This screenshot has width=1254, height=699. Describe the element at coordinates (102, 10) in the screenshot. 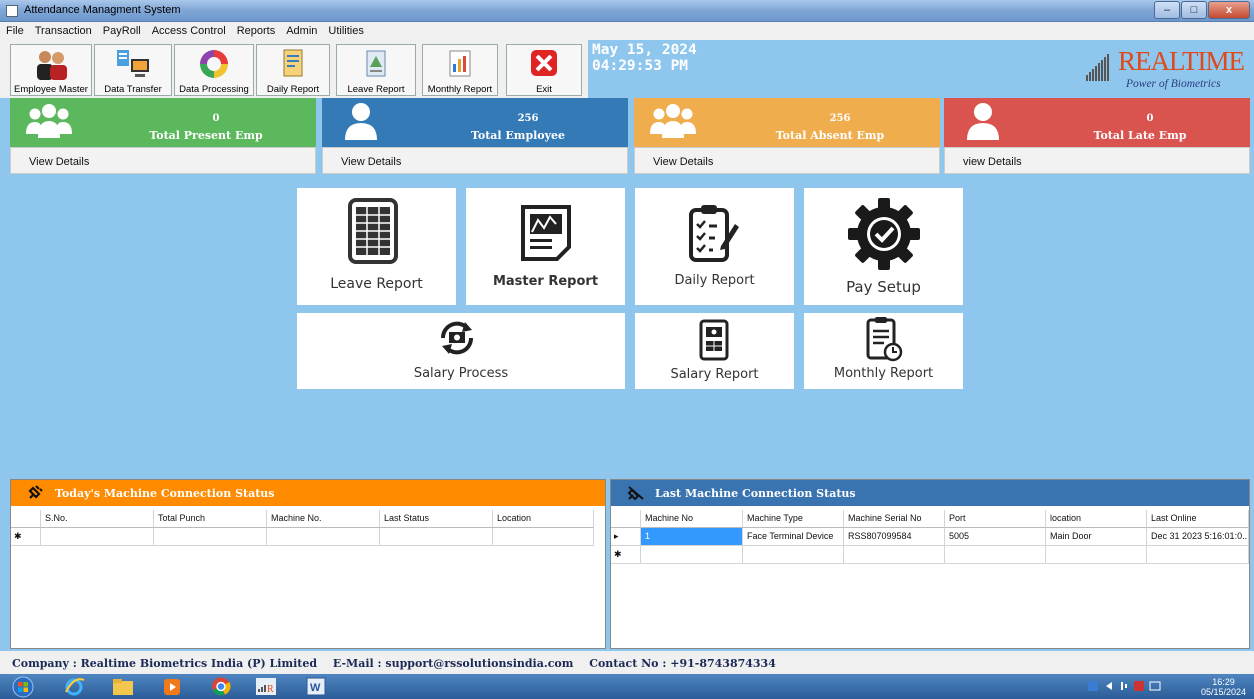

I see `window-title: Attendance Managment System` at that location.